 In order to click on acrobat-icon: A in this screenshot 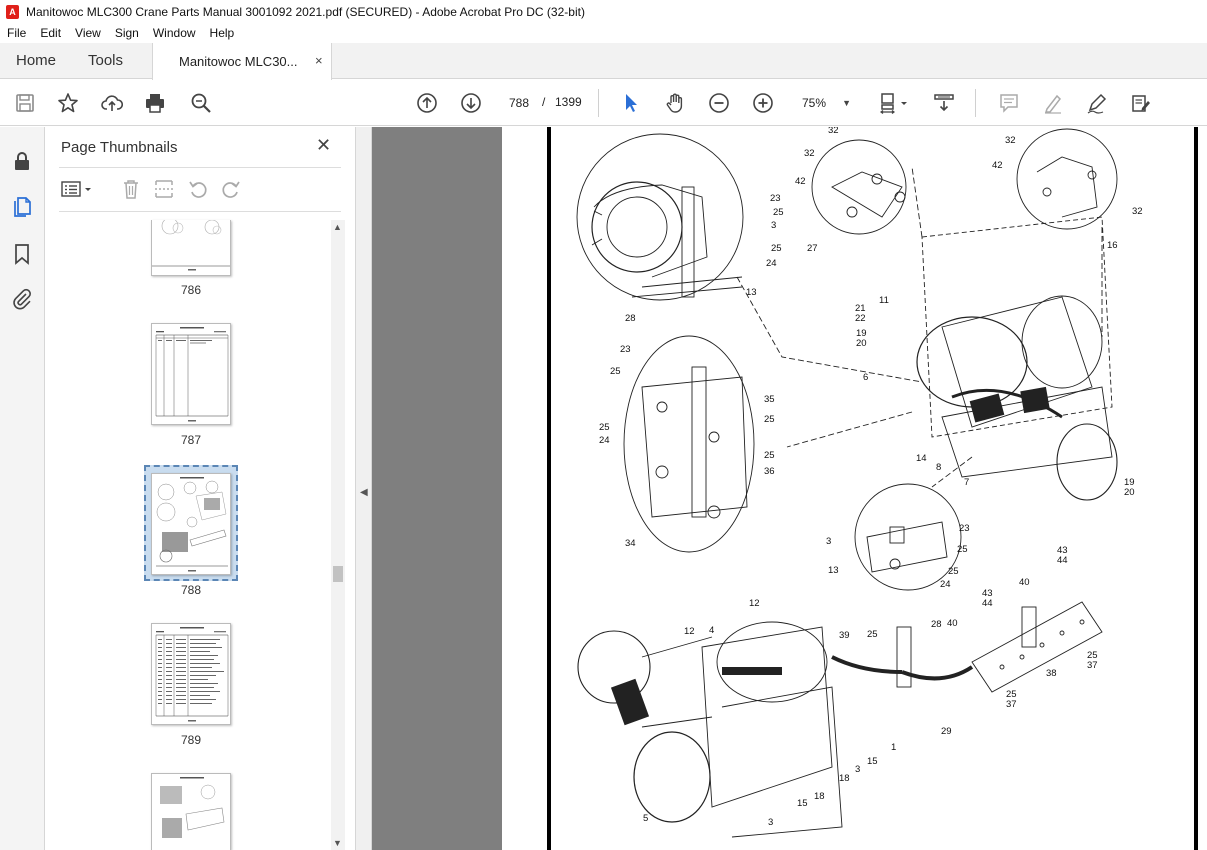, I will do `click(12, 11)`.